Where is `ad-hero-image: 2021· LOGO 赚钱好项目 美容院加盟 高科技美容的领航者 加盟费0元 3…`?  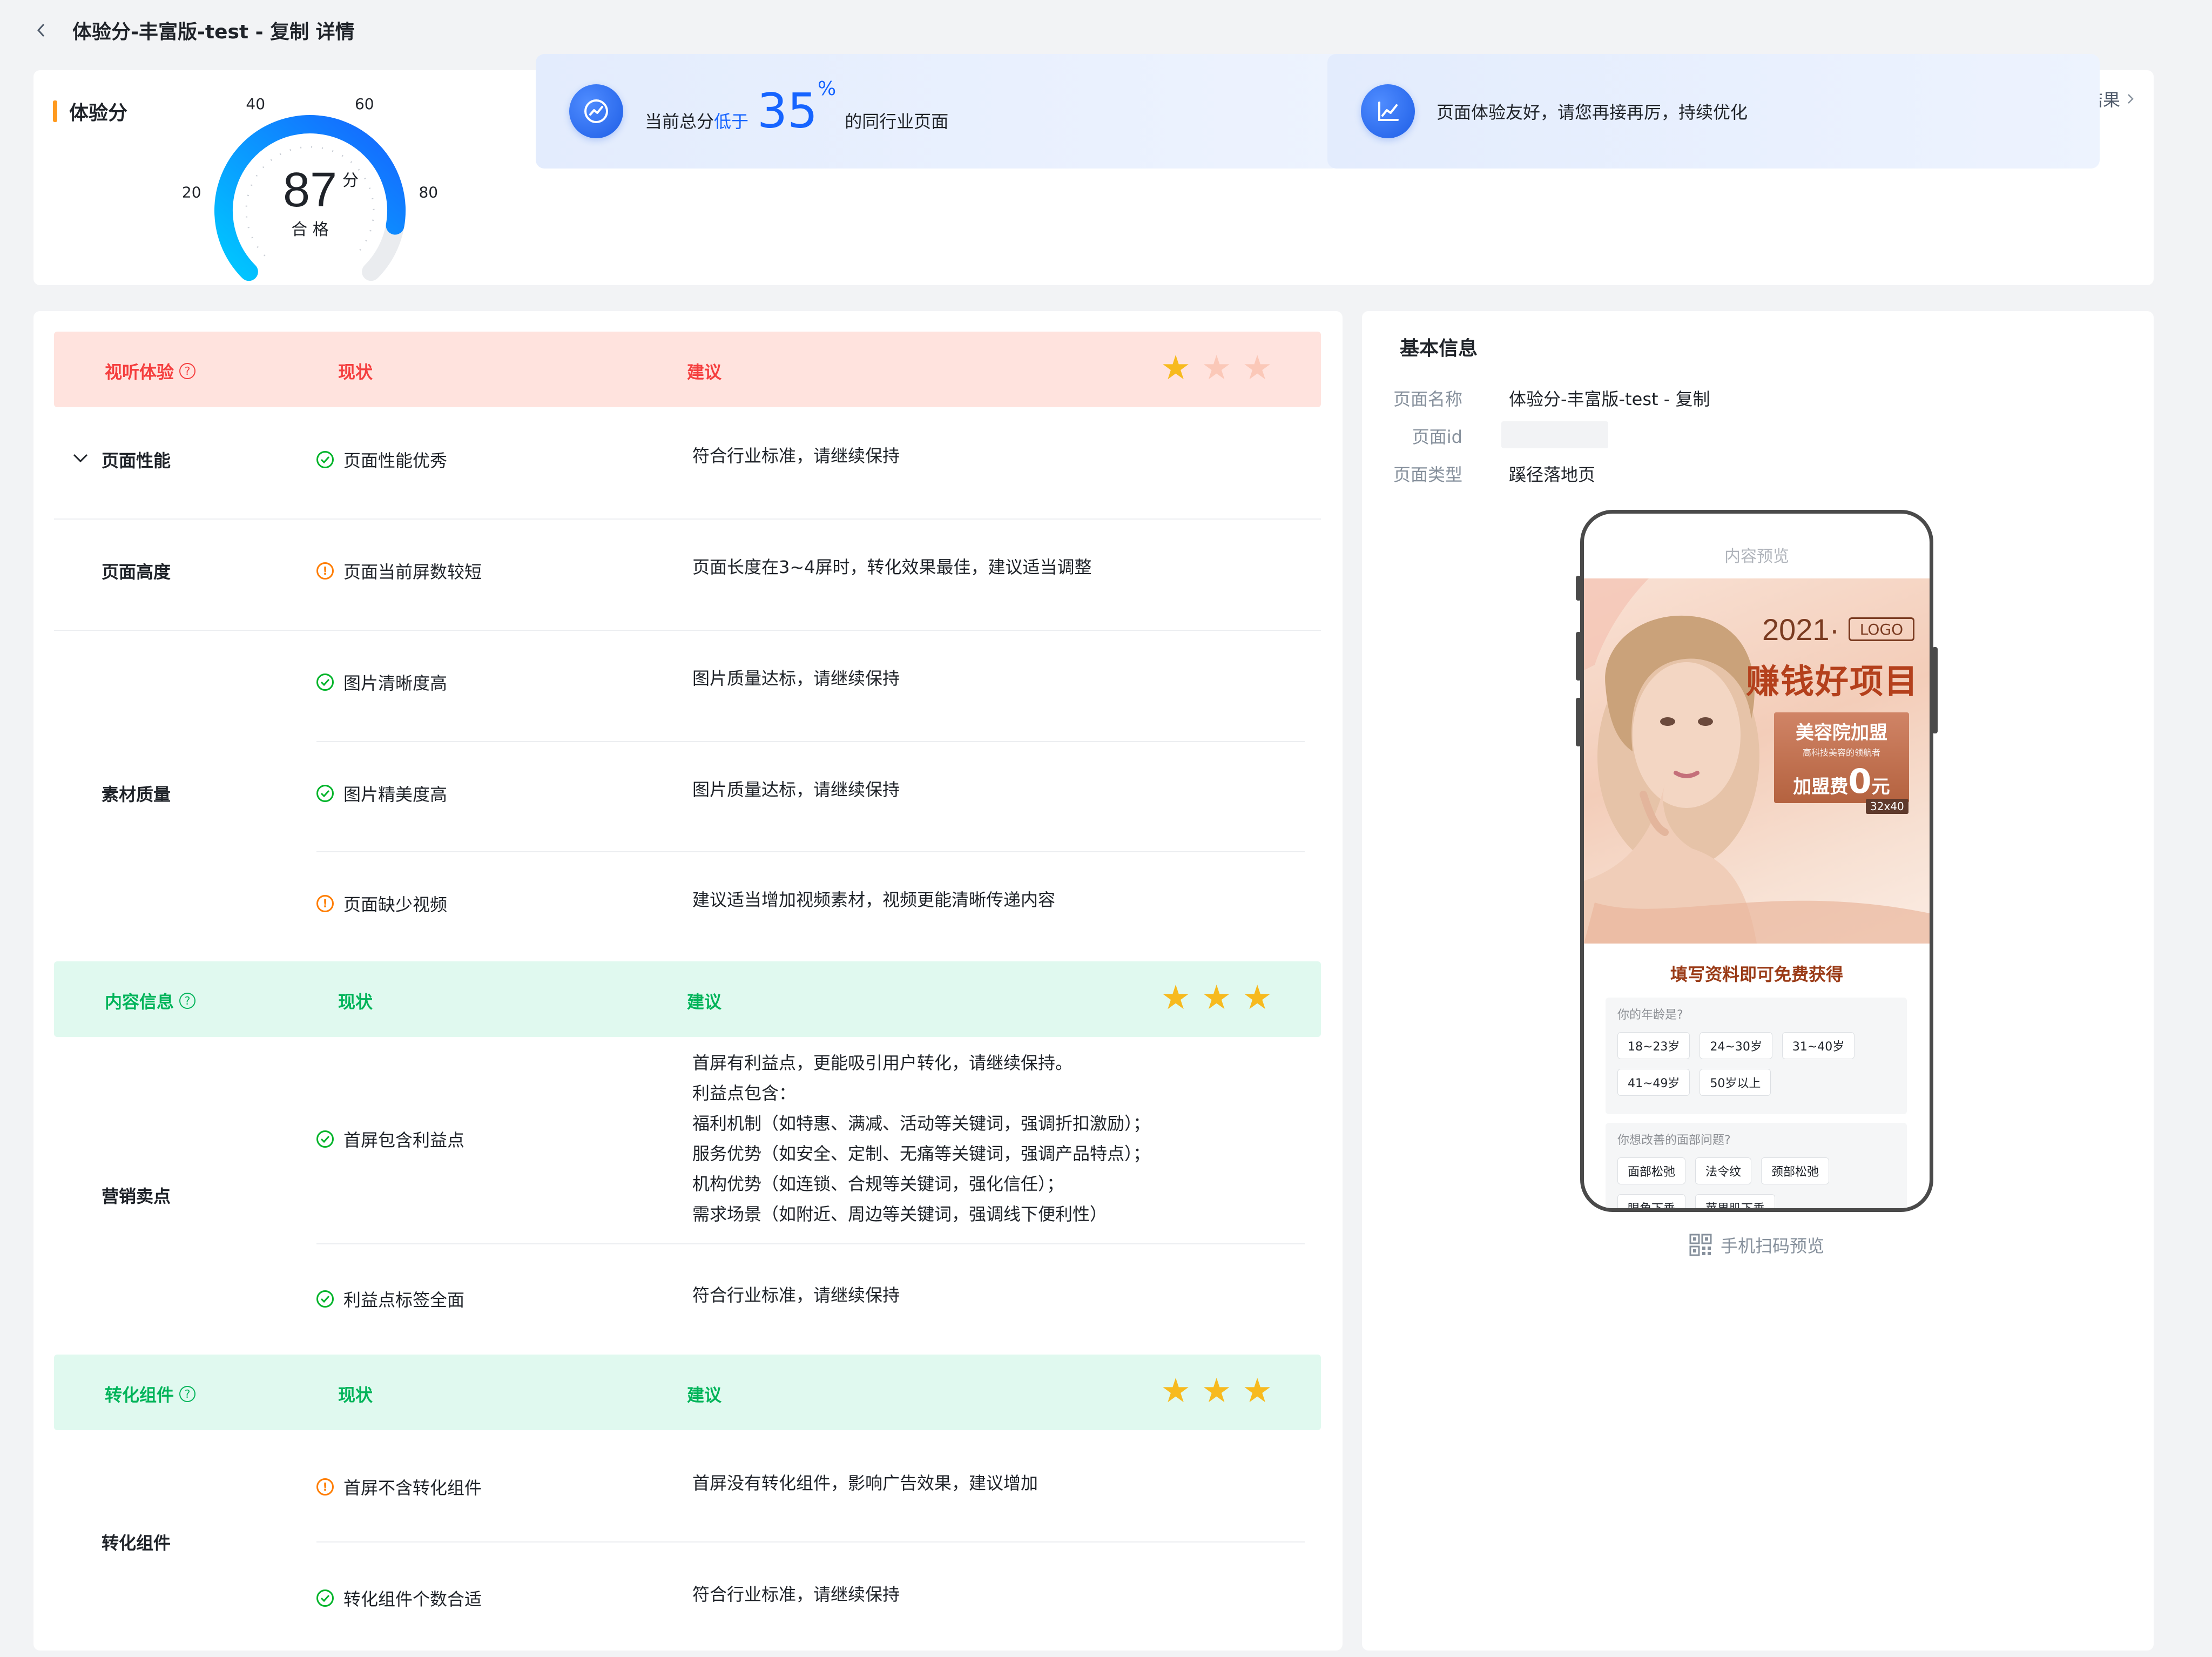
ad-hero-image: 2021· LOGO 赚钱好项目 美容院加盟 高科技美容的领航者 加盟费0元 3… is located at coordinates (1757, 761).